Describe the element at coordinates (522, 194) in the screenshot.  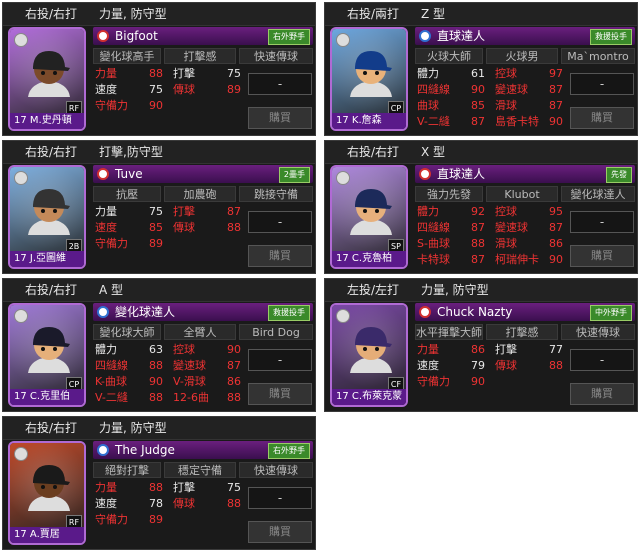
I see `trait-item: Klubot` at that location.